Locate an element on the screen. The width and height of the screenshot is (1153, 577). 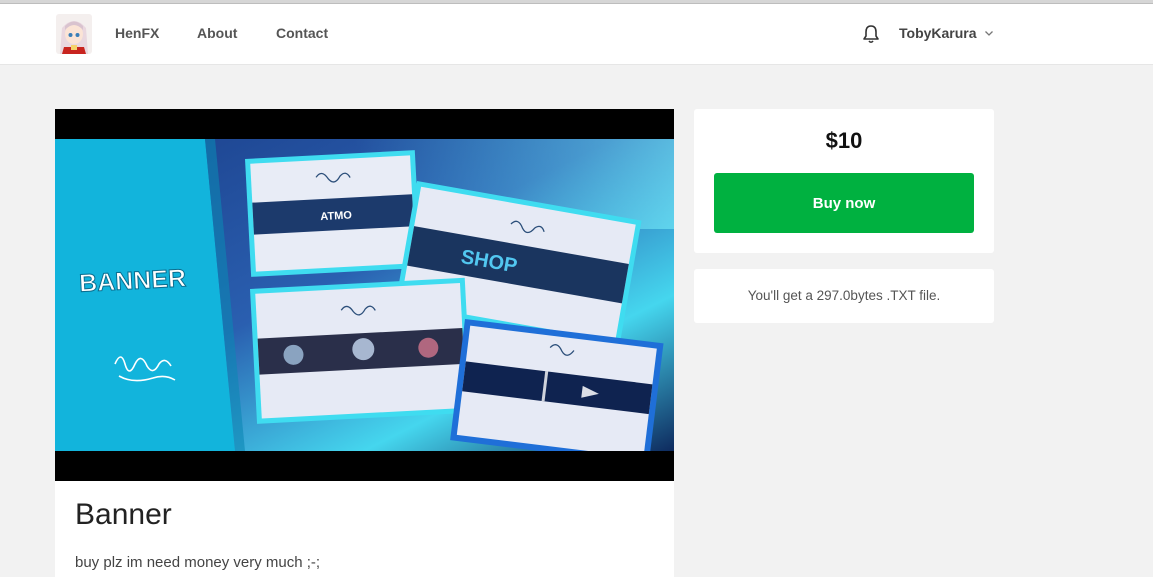
cover-side-text: BANNER is located at coordinates (132, 281).